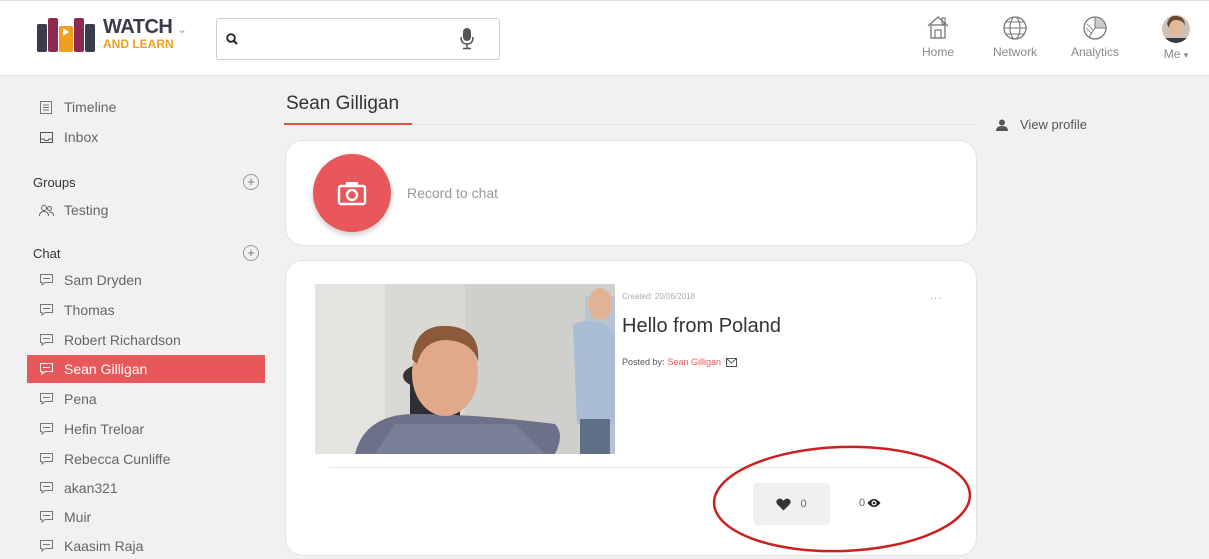  What do you see at coordinates (465, 369) in the screenshot?
I see `video-thumbnail` at bounding box center [465, 369].